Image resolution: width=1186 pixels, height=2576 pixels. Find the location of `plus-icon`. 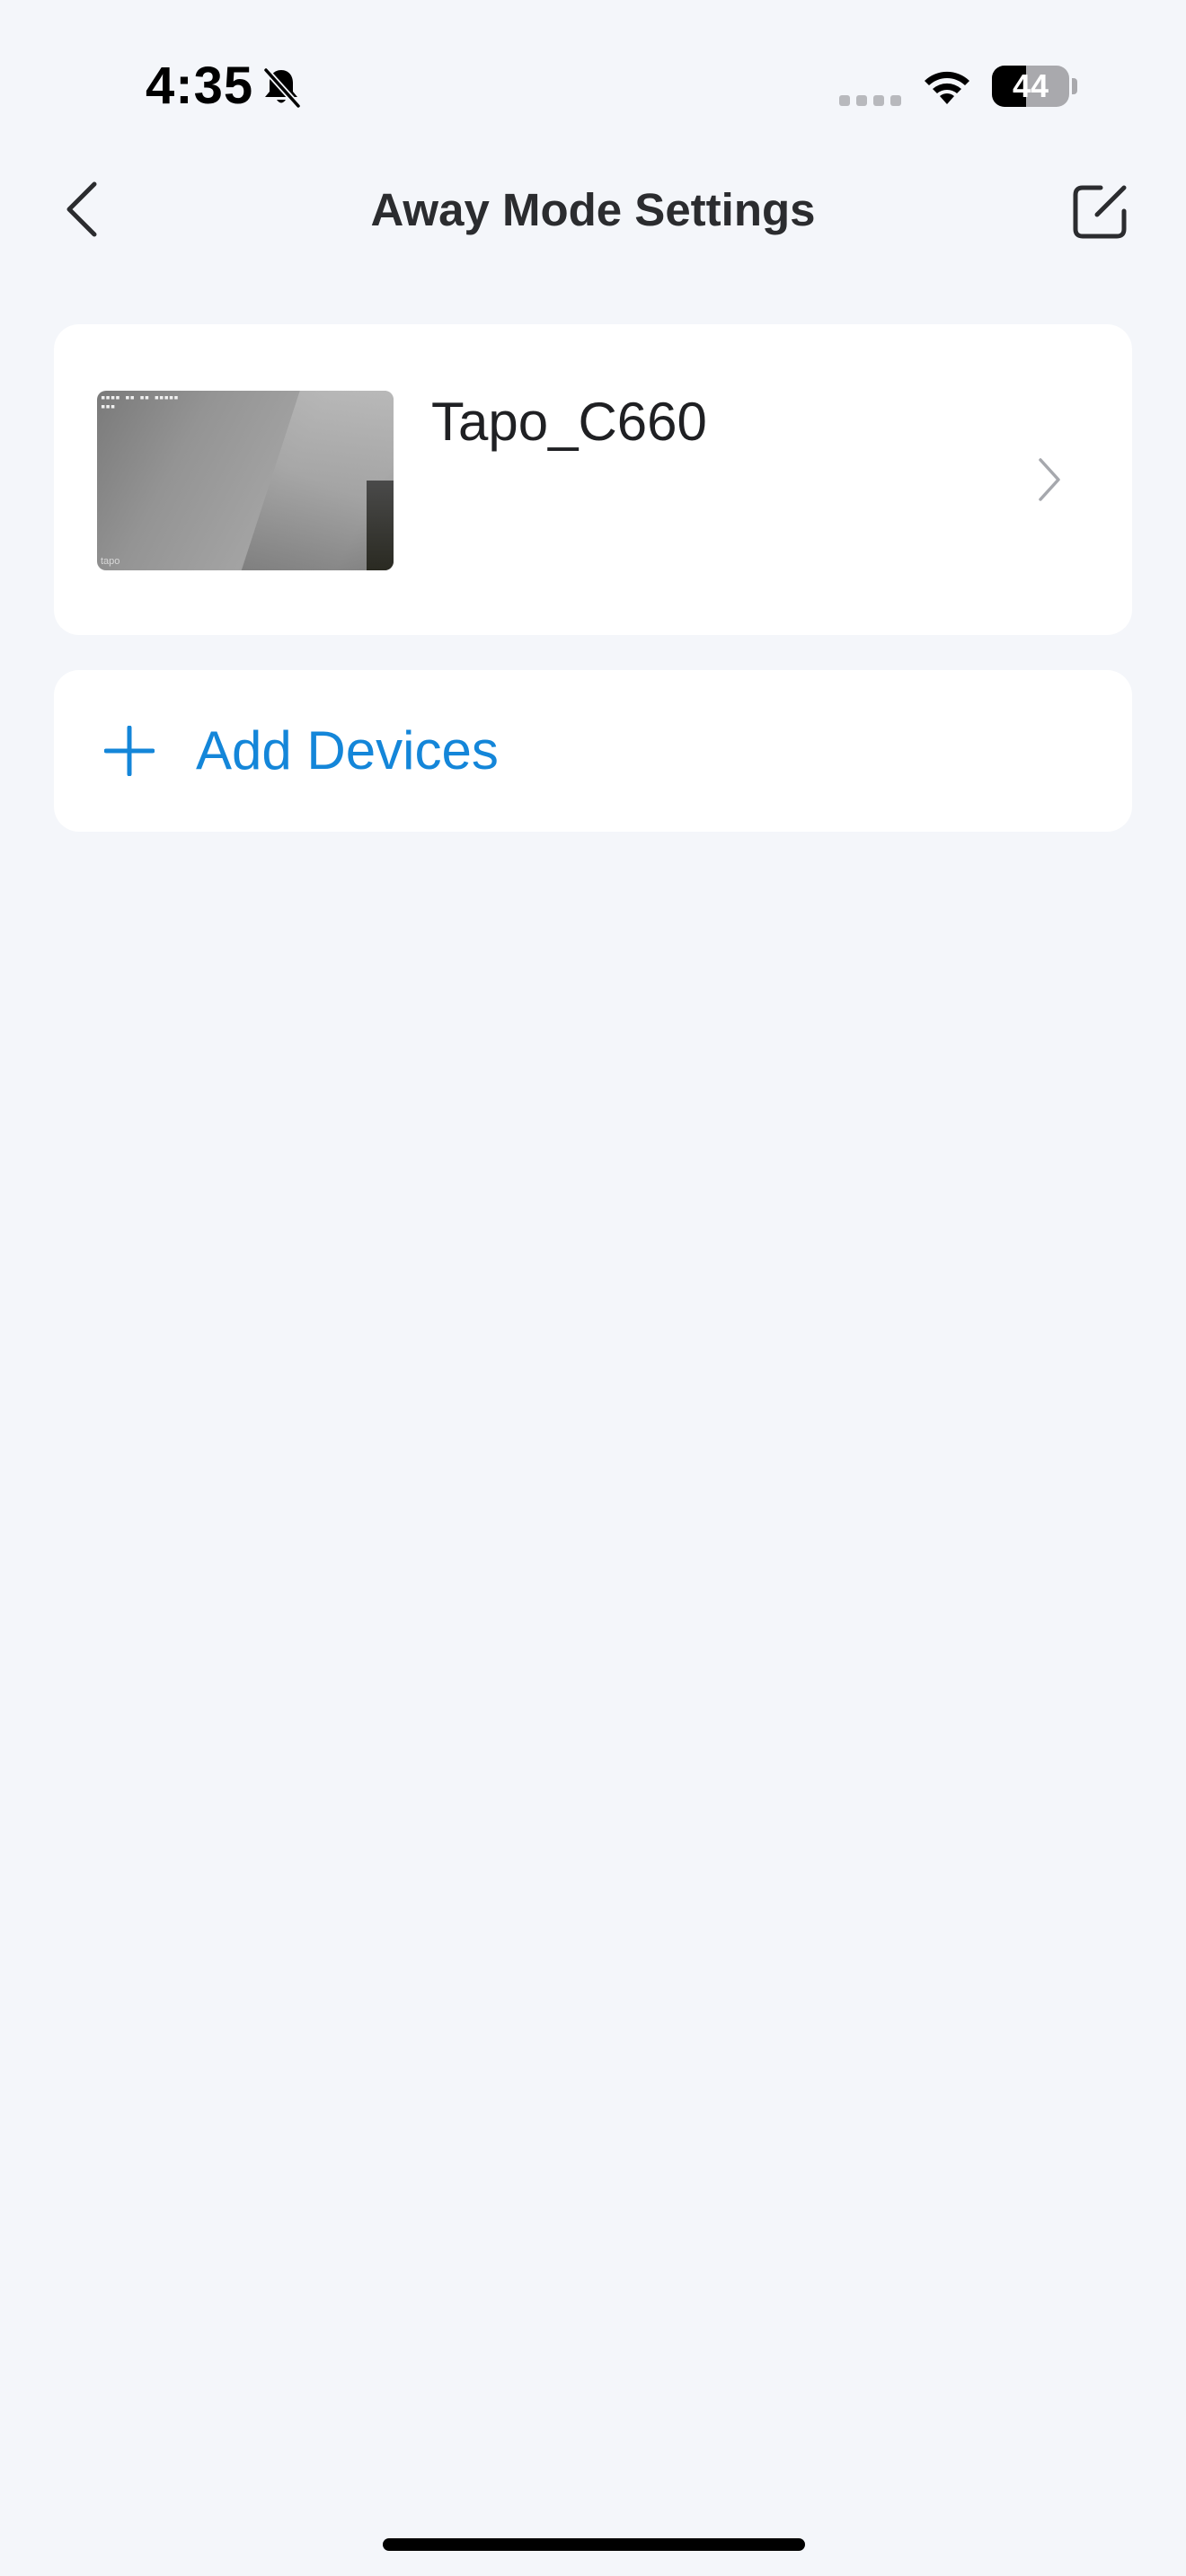

plus-icon is located at coordinates (129, 751).